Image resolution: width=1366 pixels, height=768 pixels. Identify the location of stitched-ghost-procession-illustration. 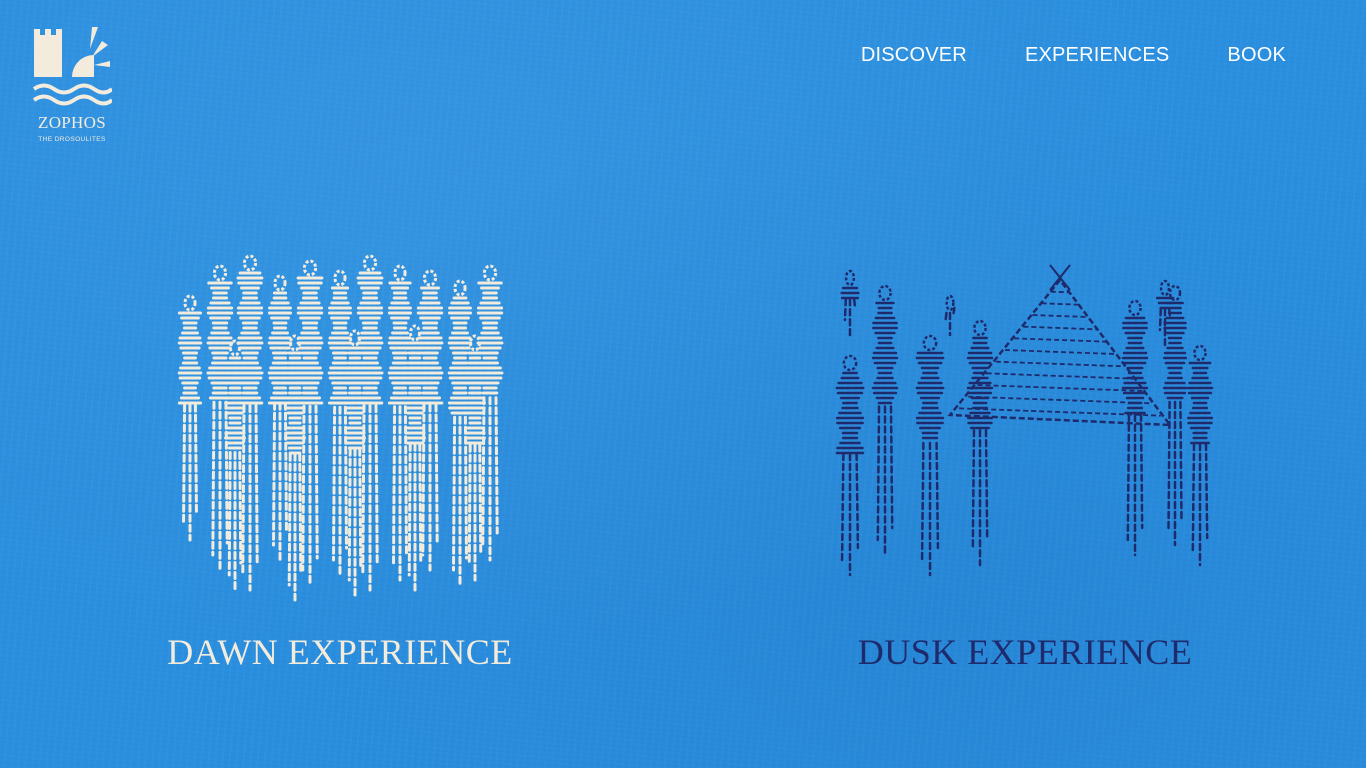
(340, 428).